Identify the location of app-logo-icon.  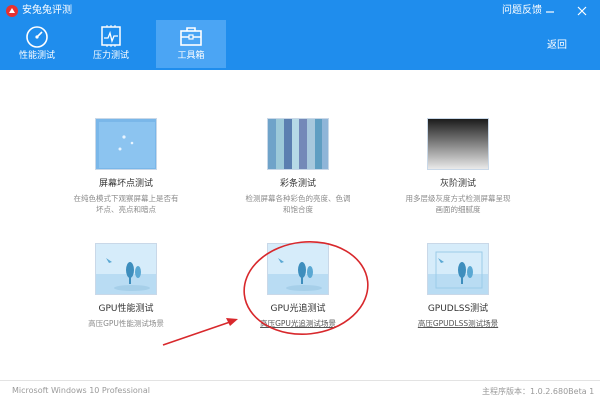
(12, 11).